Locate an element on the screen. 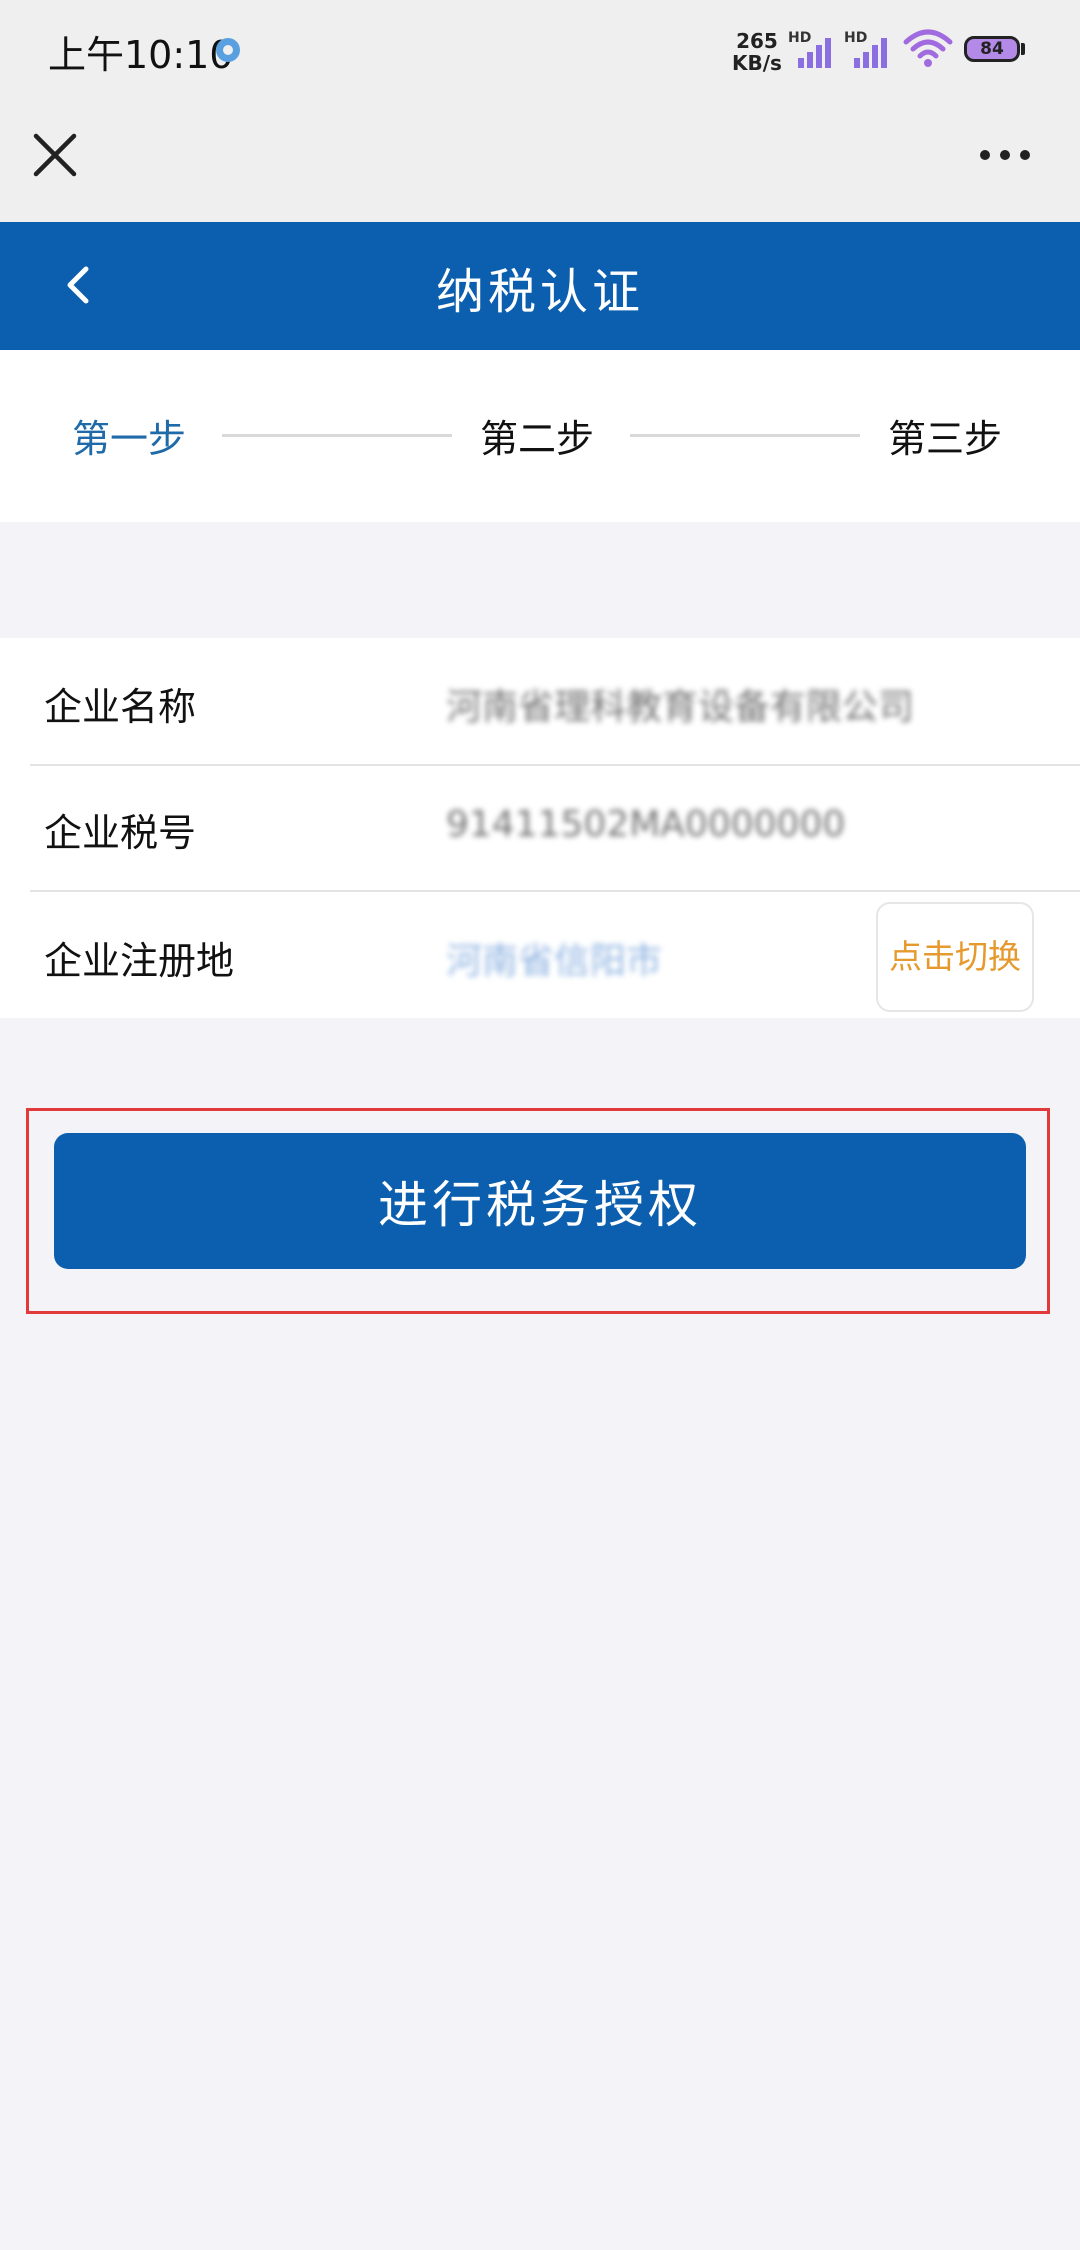  switch-location-button: 点击切换 is located at coordinates (955, 957).